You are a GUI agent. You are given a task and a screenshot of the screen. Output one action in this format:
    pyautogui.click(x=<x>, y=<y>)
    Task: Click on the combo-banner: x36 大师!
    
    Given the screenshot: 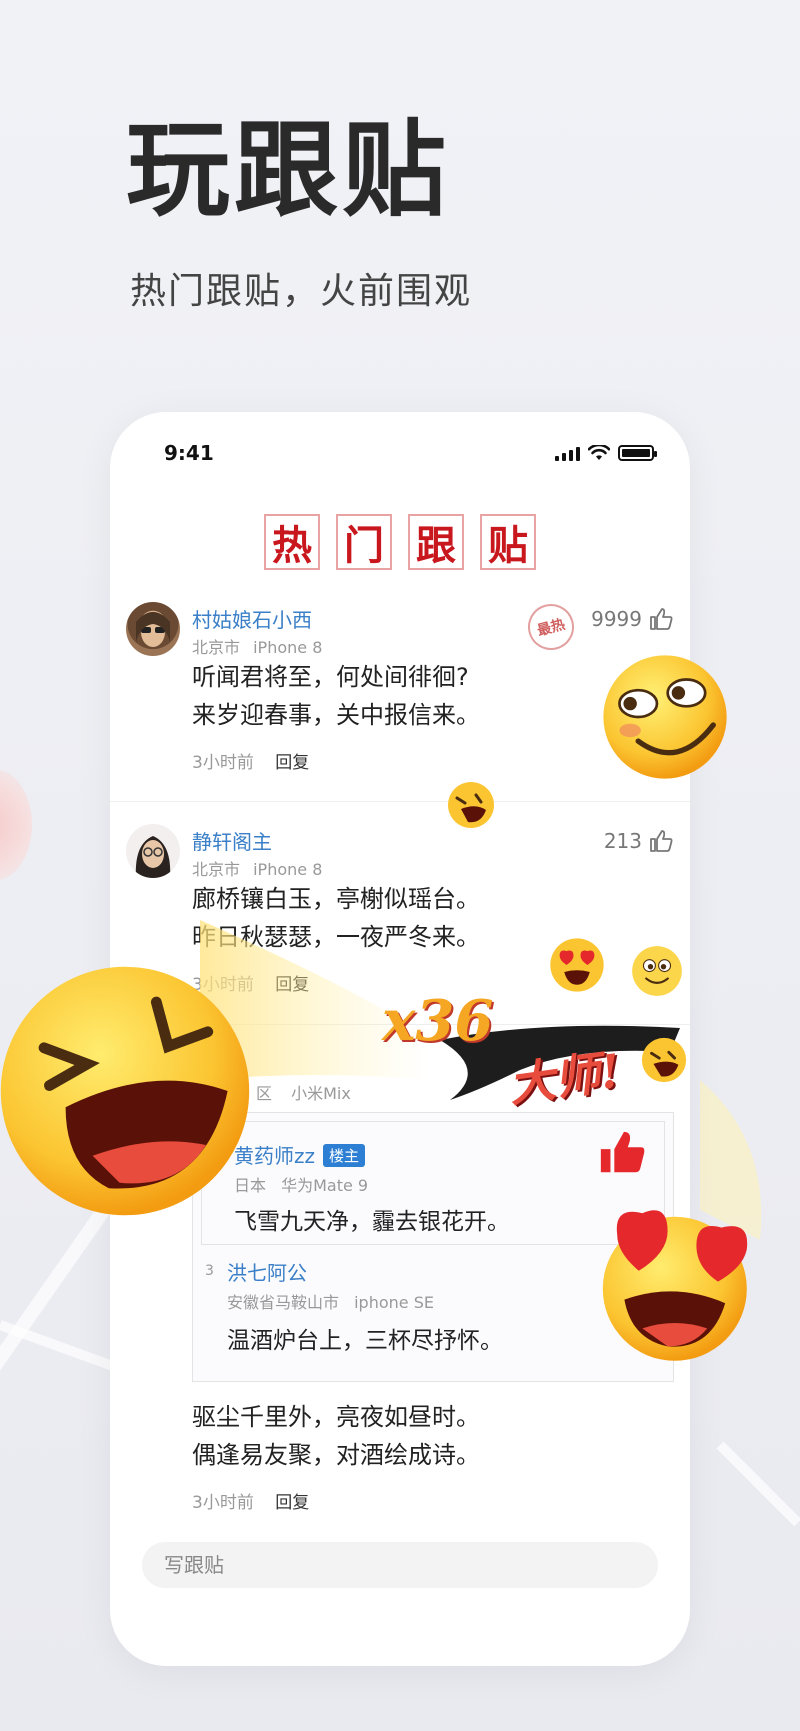 What is the action you would take?
    pyautogui.click(x=535, y=1050)
    